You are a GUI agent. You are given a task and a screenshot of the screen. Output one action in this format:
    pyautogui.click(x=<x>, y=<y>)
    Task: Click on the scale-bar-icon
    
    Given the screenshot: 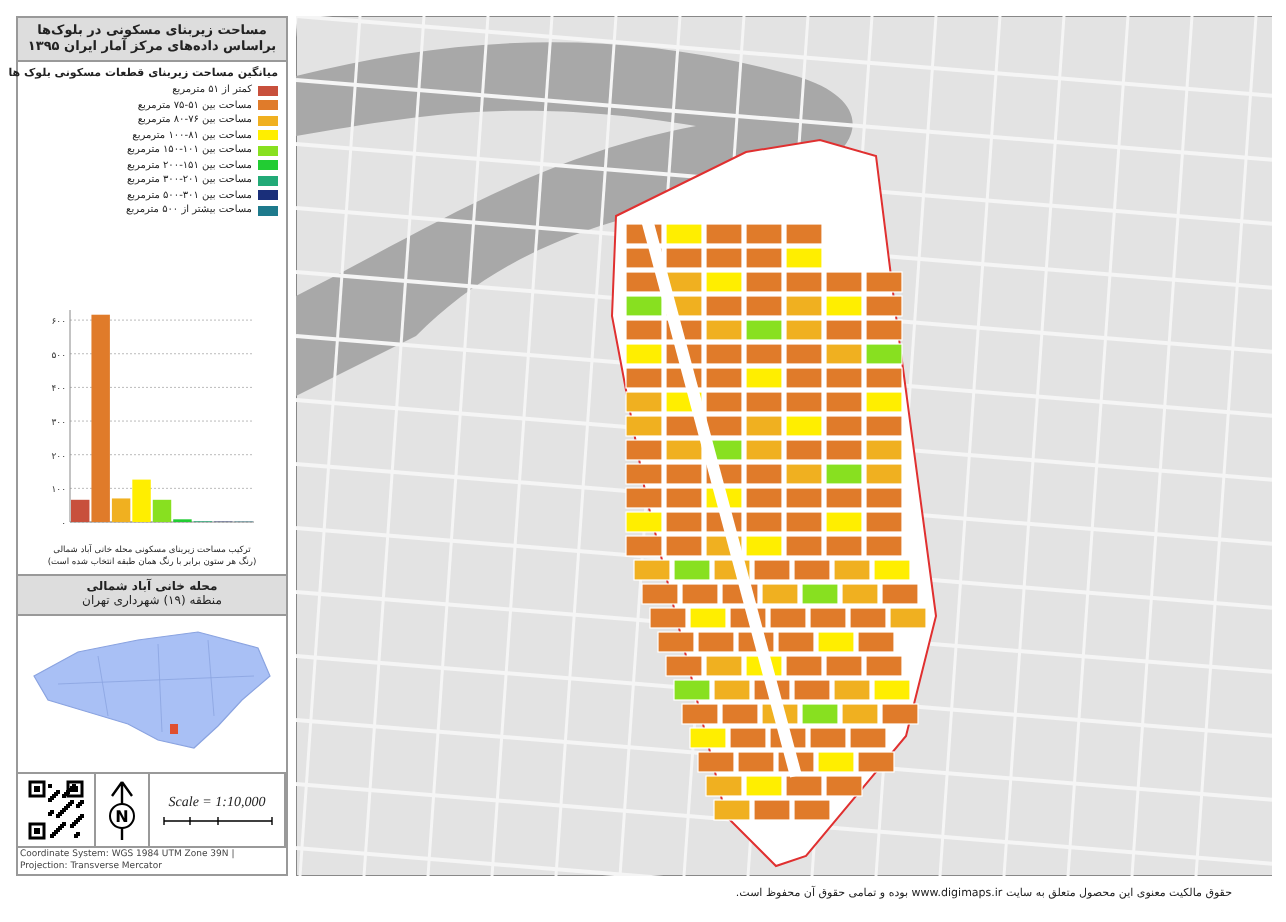 What is the action you would take?
    pyautogui.click(x=217, y=821)
    